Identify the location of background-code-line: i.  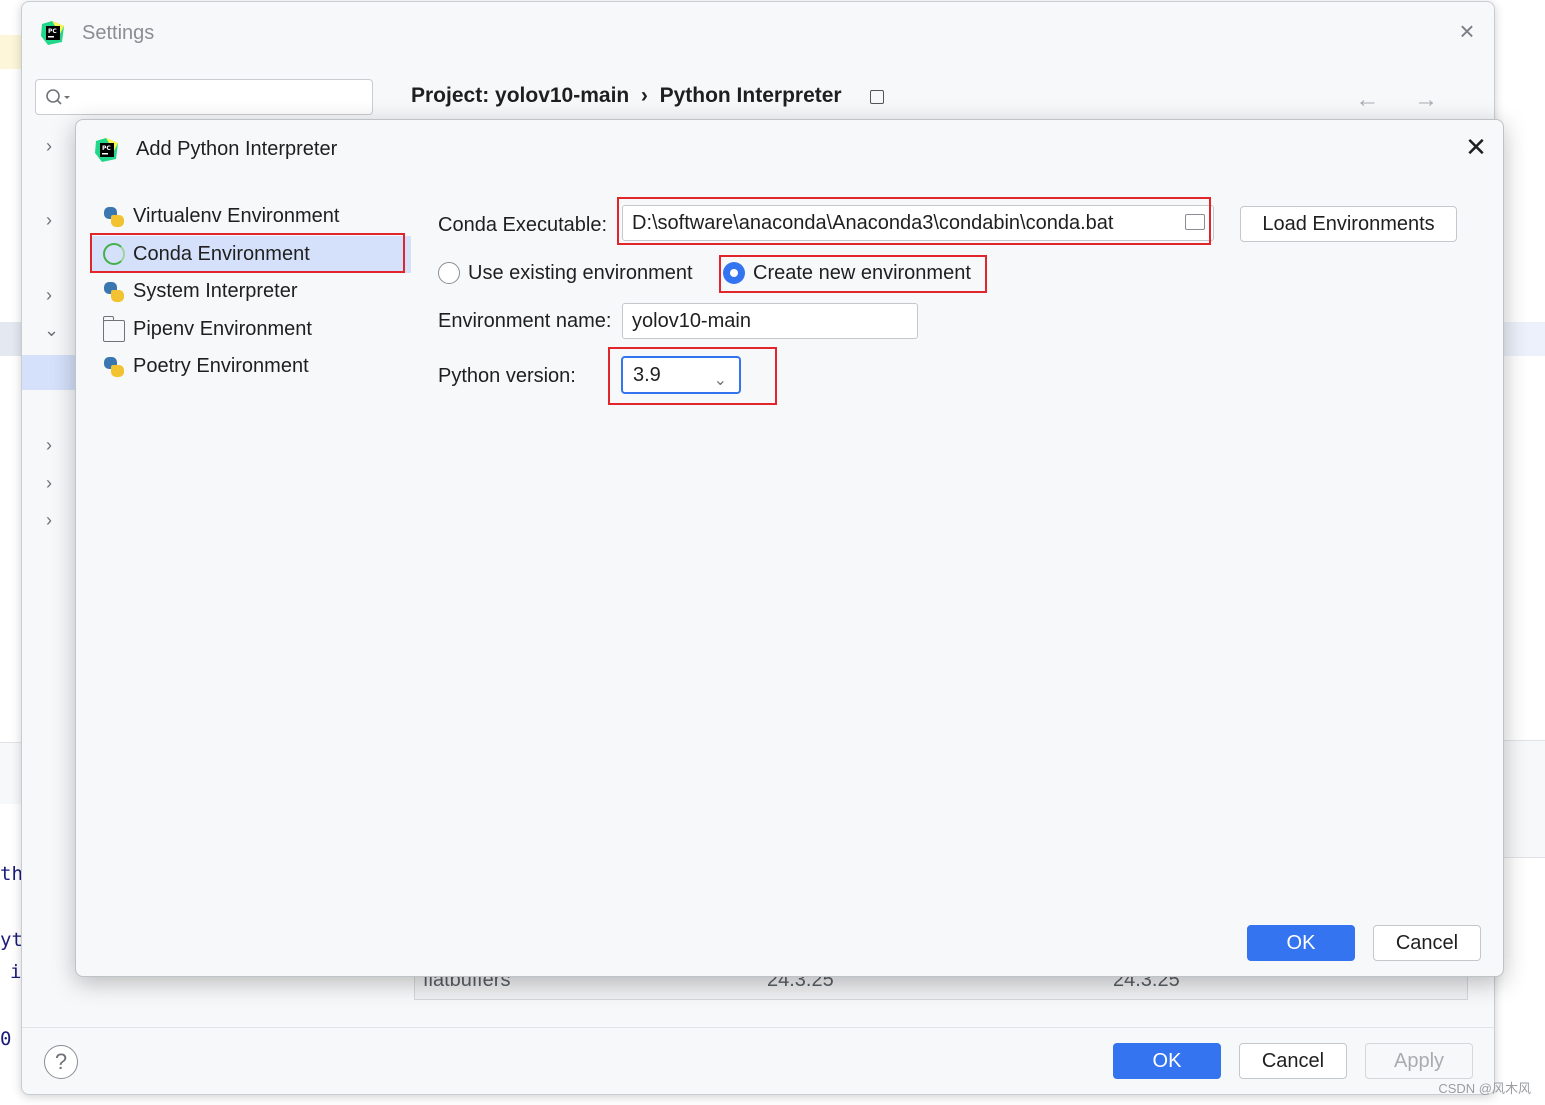
(16, 972).